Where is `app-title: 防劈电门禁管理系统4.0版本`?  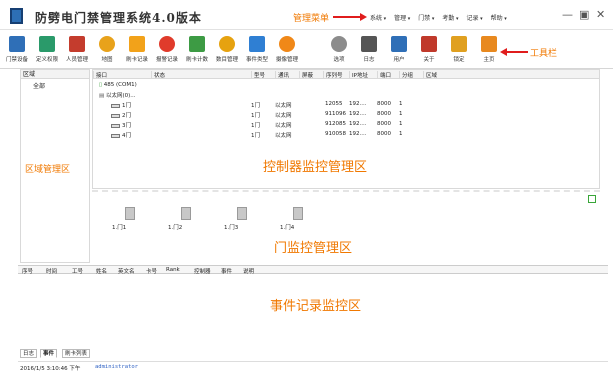 app-title: 防劈电门禁管理系统4.0版本 is located at coordinates (118, 18).